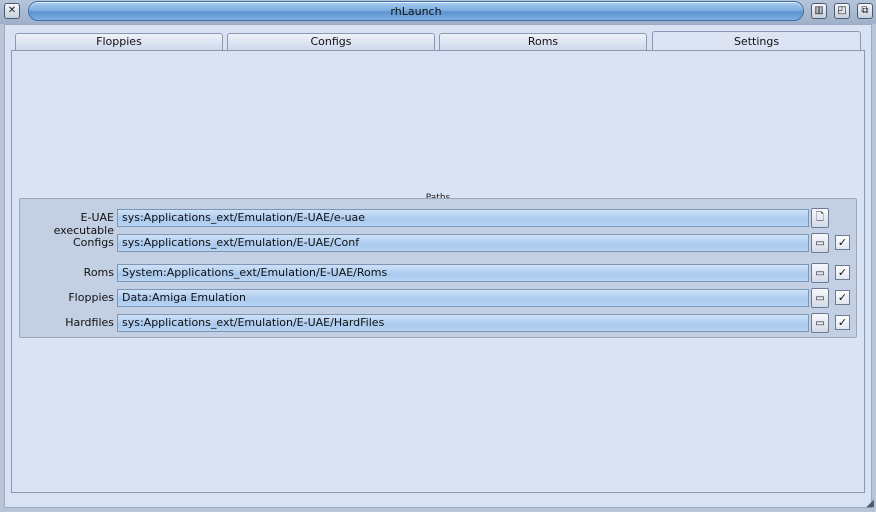 Image resolution: width=876 pixels, height=512 pixels. I want to click on path-label: Hardfiles, so click(89, 322).